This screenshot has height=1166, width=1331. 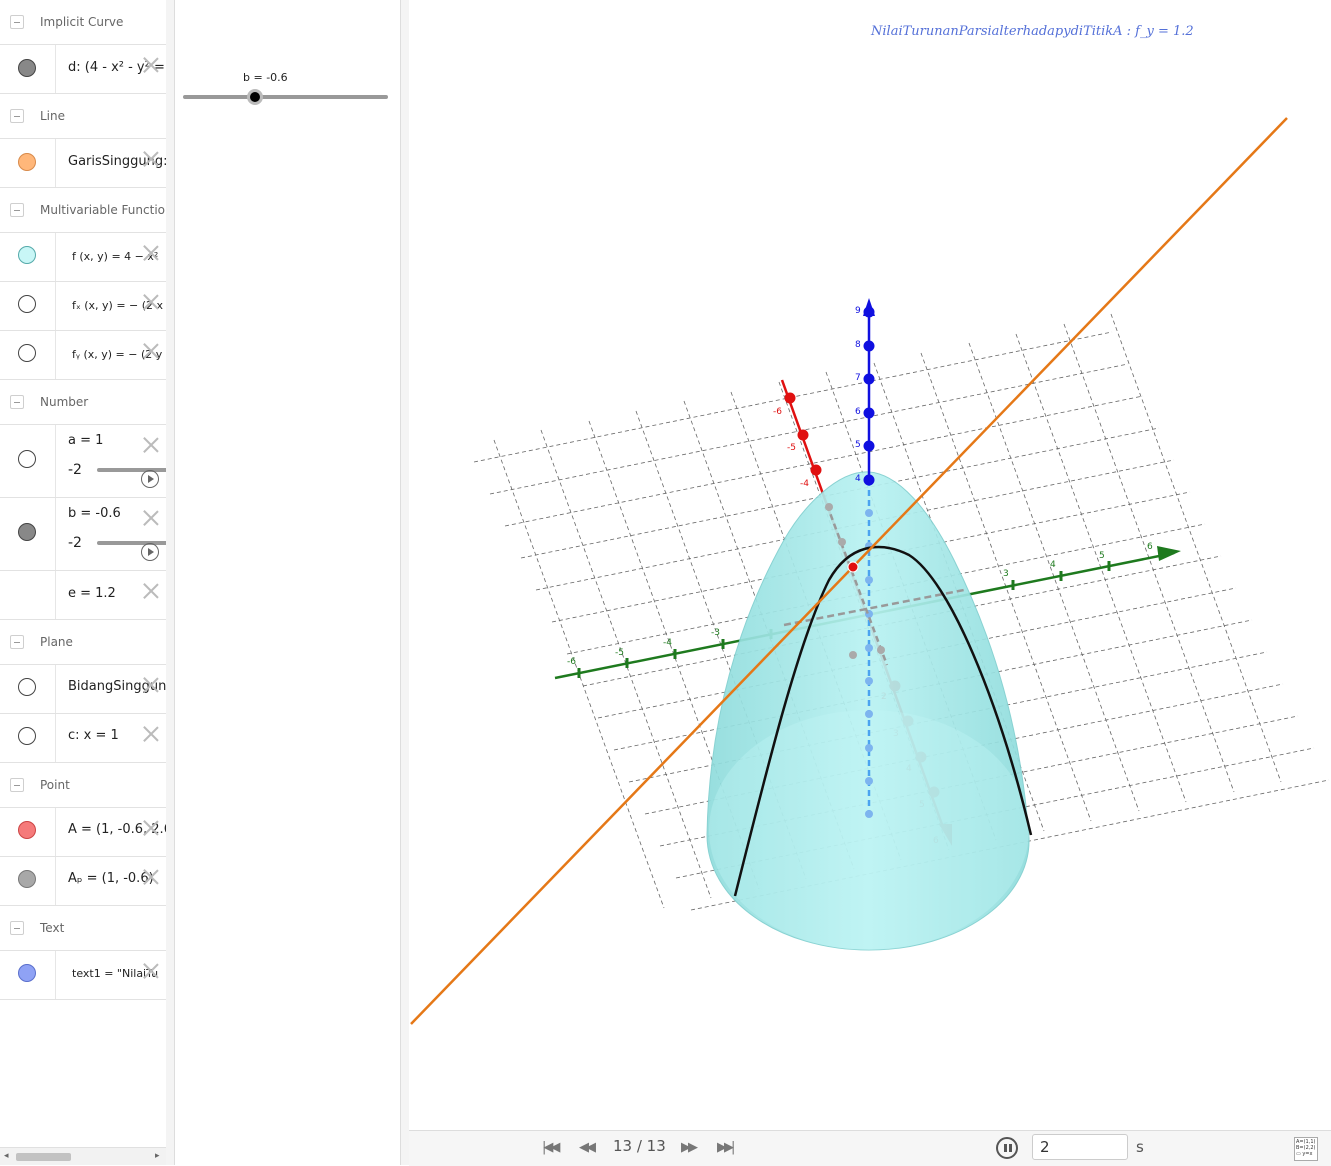 What do you see at coordinates (83, 785) in the screenshot?
I see `group-header-point: Point` at bounding box center [83, 785].